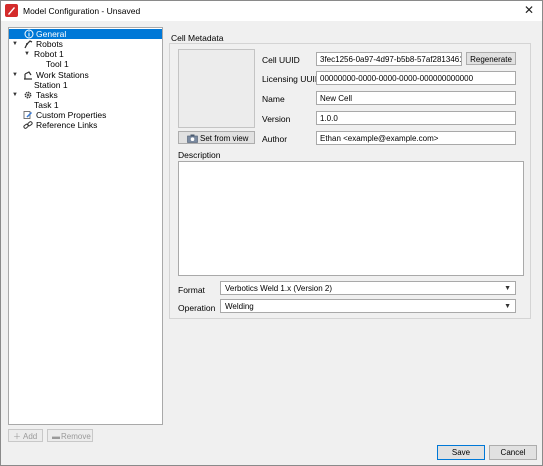  I want to click on link-icon, so click(28, 125).